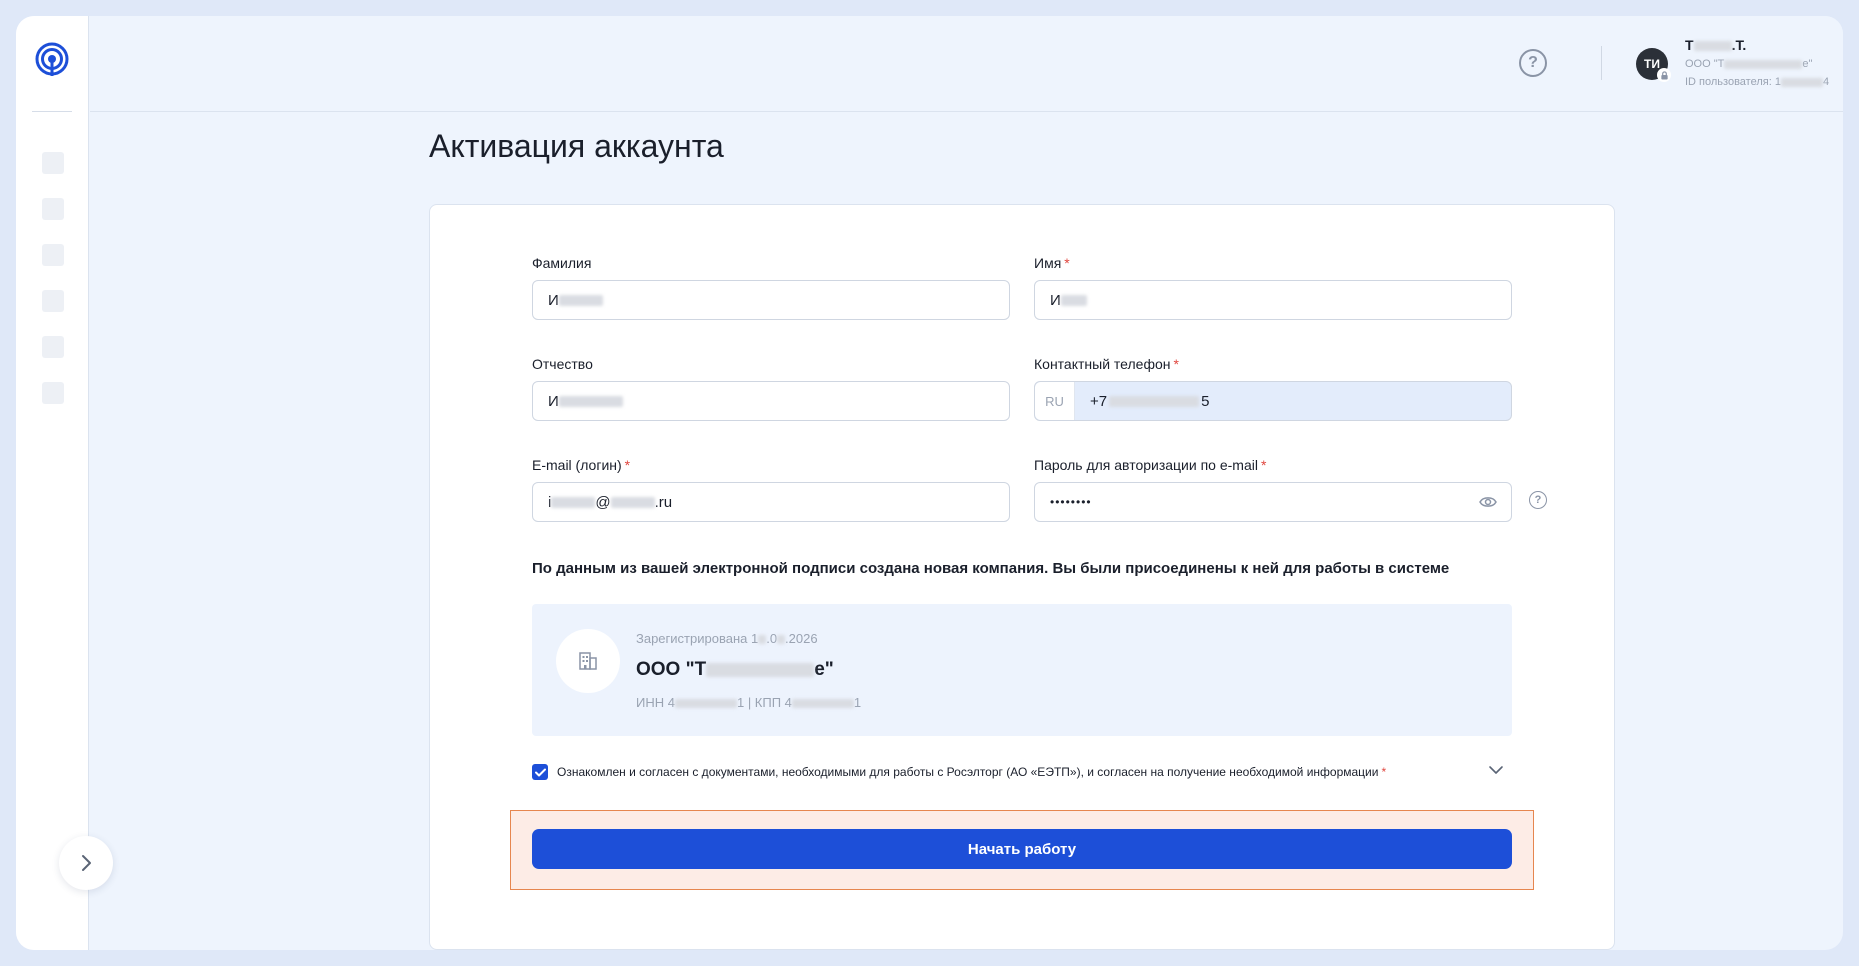 This screenshot has width=1859, height=966. I want to click on cta-highlight: Начать работу, so click(1022, 850).